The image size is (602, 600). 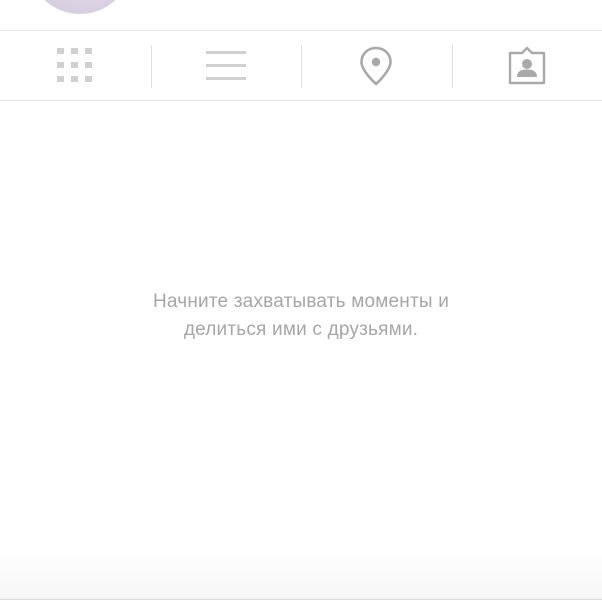 I want to click on tab-list, so click(x=226, y=65).